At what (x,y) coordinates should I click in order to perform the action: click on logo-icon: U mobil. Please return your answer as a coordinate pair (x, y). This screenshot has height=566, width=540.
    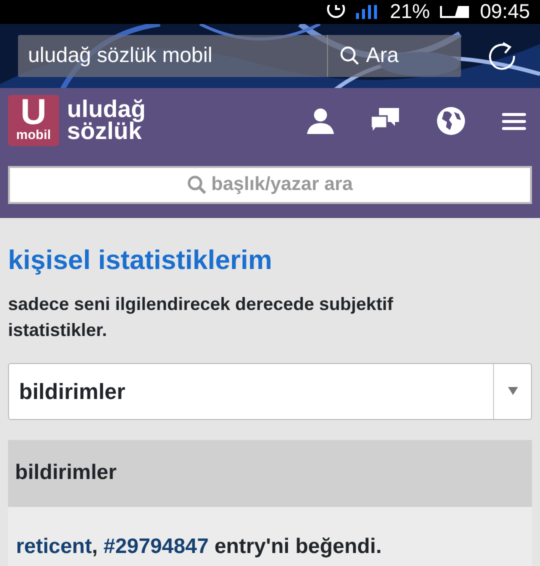
    Looking at the image, I should click on (33, 120).